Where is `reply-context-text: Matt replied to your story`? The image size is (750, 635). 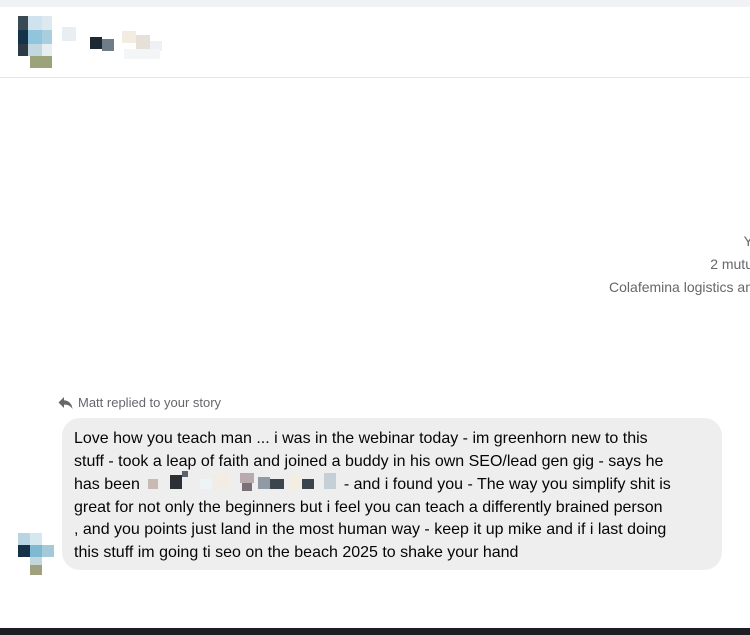 reply-context-text: Matt replied to your story is located at coordinates (150, 402).